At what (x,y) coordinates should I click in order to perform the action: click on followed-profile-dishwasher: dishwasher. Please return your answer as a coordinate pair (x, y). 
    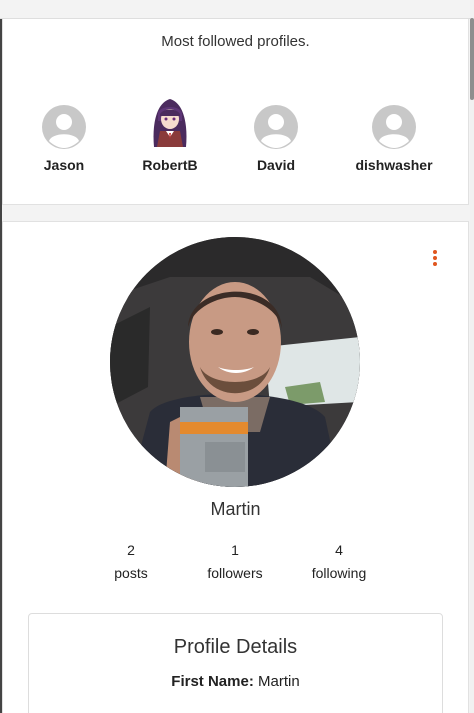
    Looking at the image, I should click on (394, 139).